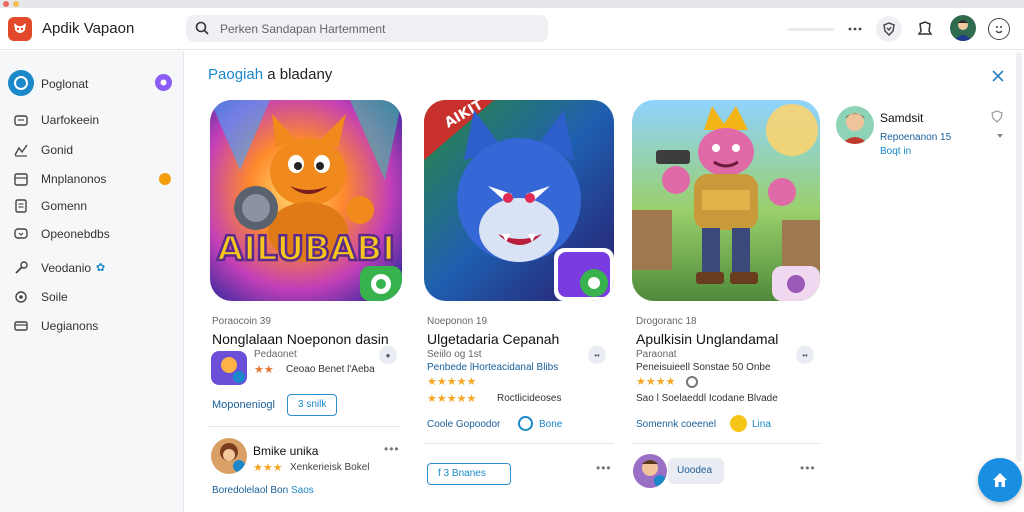  I want to click on window-close-dot, so click(6, 4).